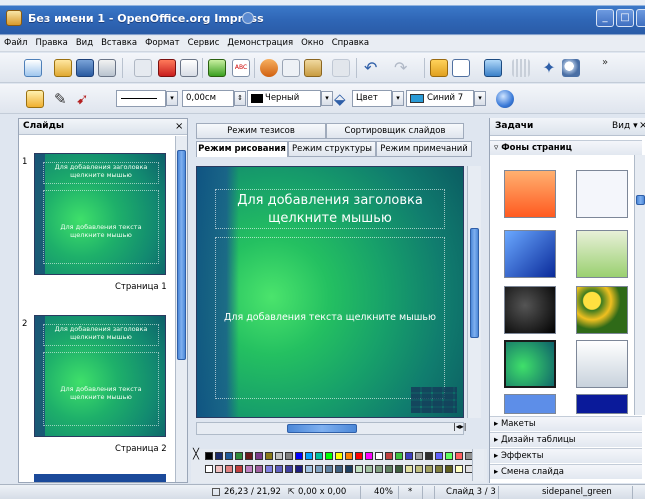  I want to click on close-button, so click(640, 18).